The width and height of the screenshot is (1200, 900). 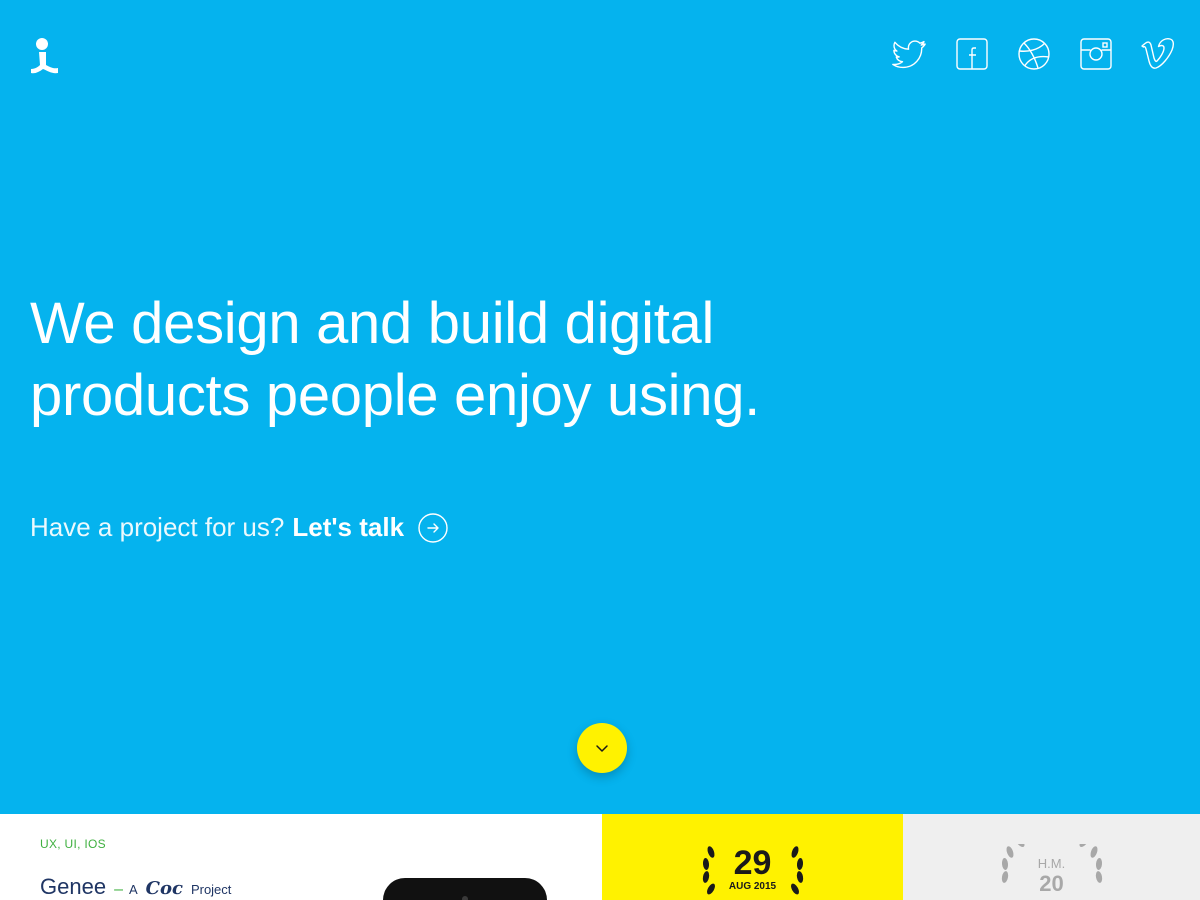 What do you see at coordinates (348, 527) in the screenshot?
I see `lets-talk-link: Let's talk` at bounding box center [348, 527].